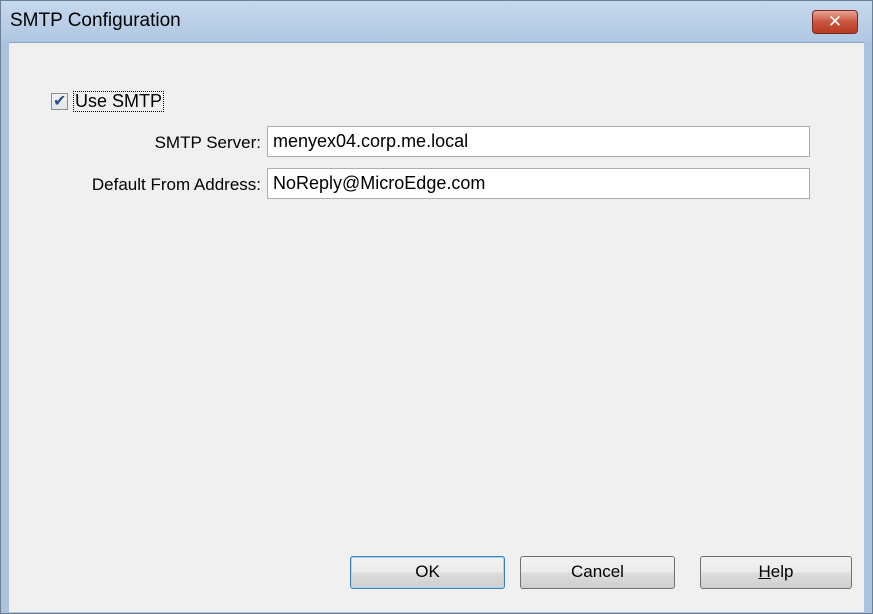  Describe the element at coordinates (176, 184) in the screenshot. I see `default-from-address-label: Default From Address:` at that location.